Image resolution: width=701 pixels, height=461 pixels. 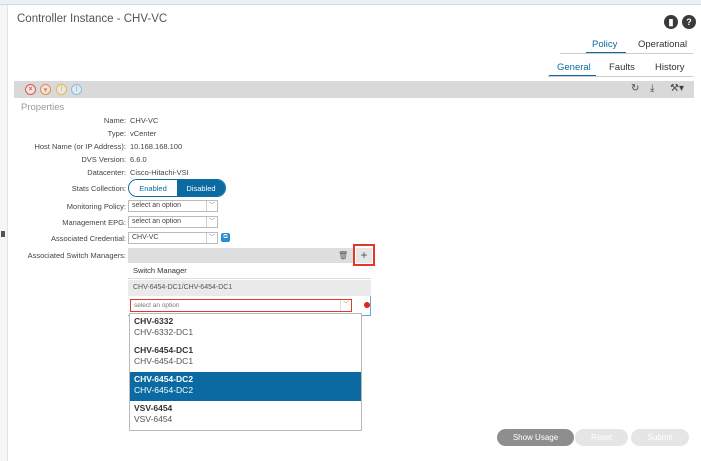 What do you see at coordinates (626, 53) in the screenshot?
I see `tabs-divider` at bounding box center [626, 53].